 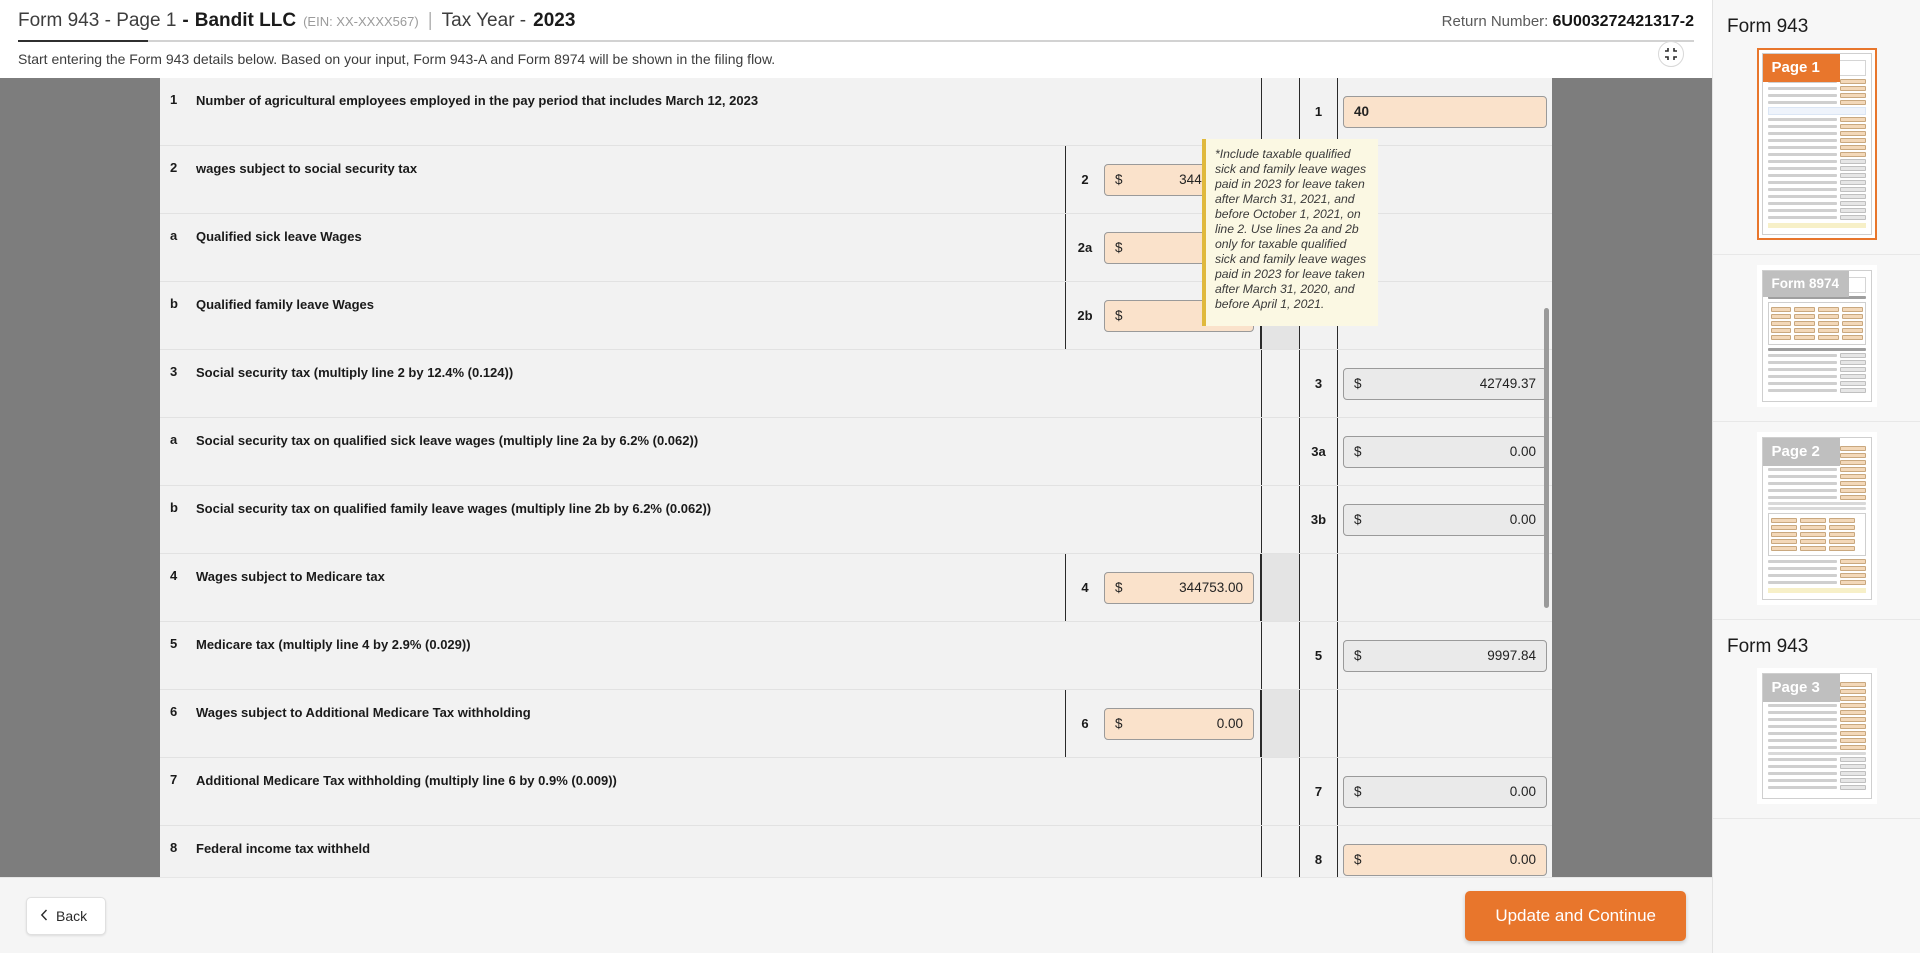 I want to click on input-line-8: $0.00, so click(x=1445, y=859).